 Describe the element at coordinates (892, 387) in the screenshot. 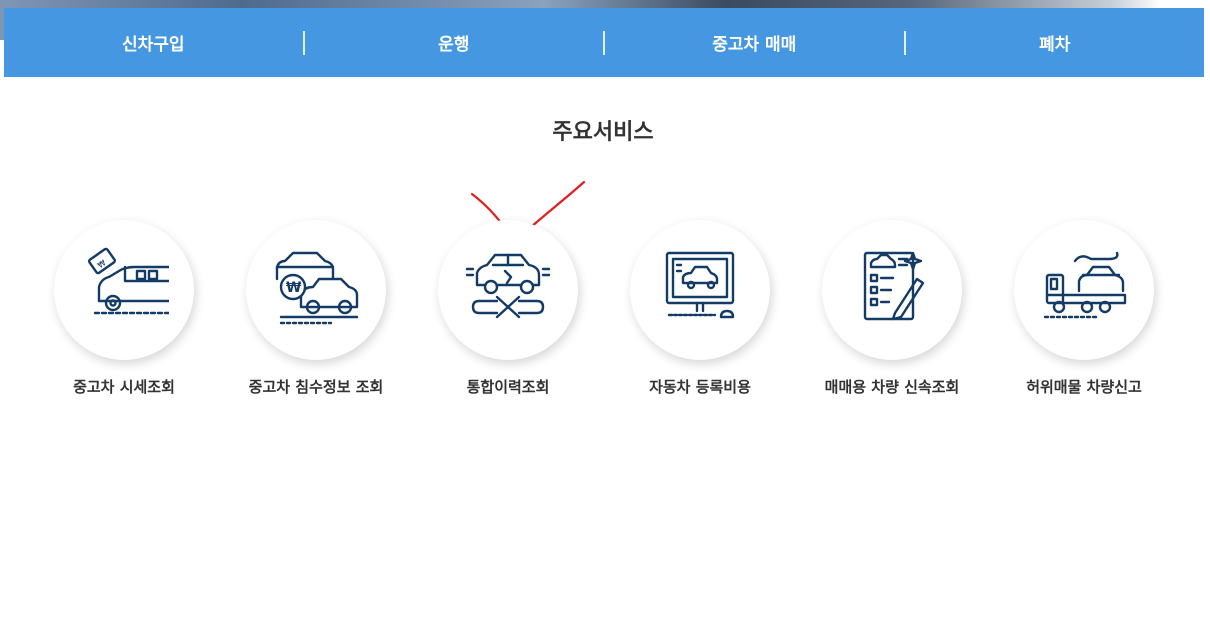

I see `service-label: 매매용 차량 신속조회` at that location.